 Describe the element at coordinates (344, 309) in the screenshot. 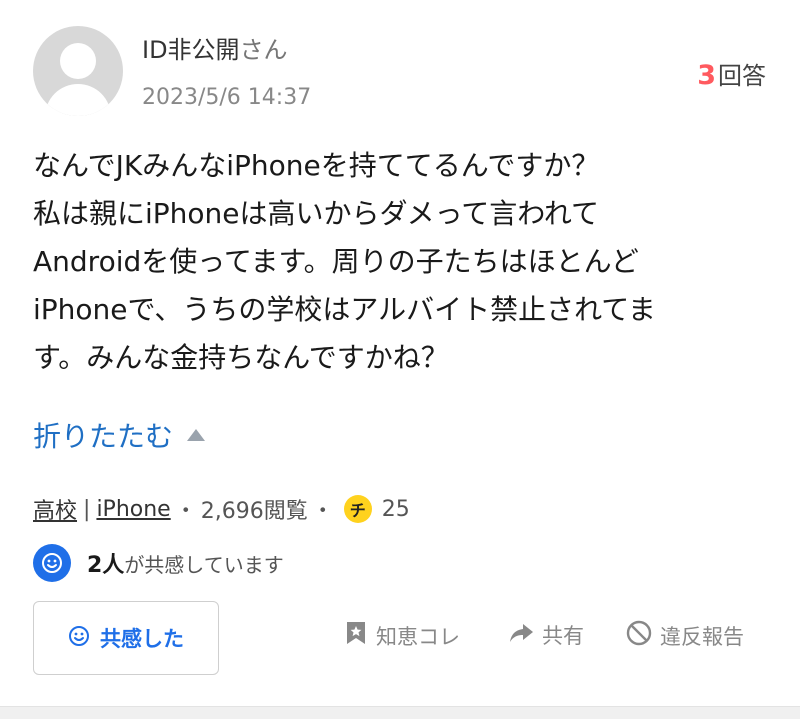

I see `question-line: iPhoneで、うちの学校はアルバイト禁止されてま` at that location.